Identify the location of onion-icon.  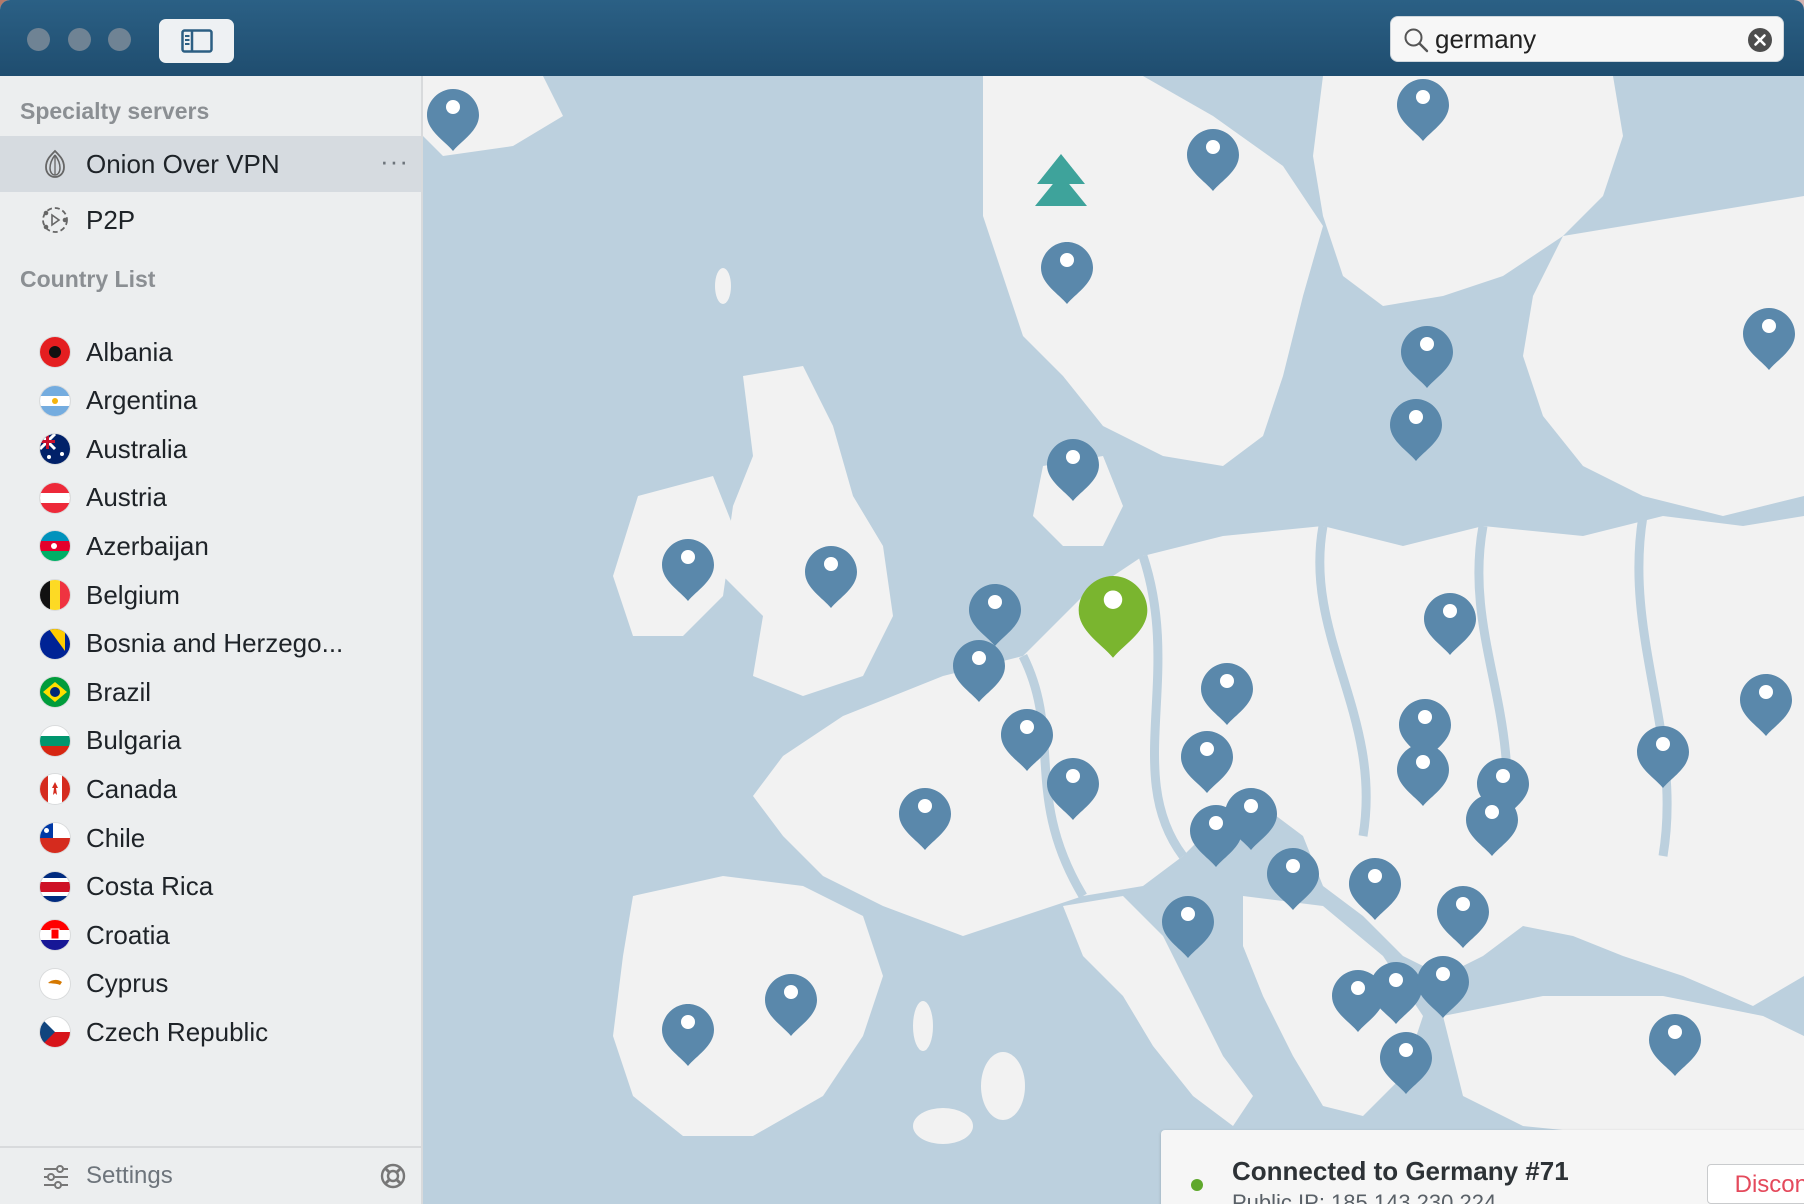
(55, 163).